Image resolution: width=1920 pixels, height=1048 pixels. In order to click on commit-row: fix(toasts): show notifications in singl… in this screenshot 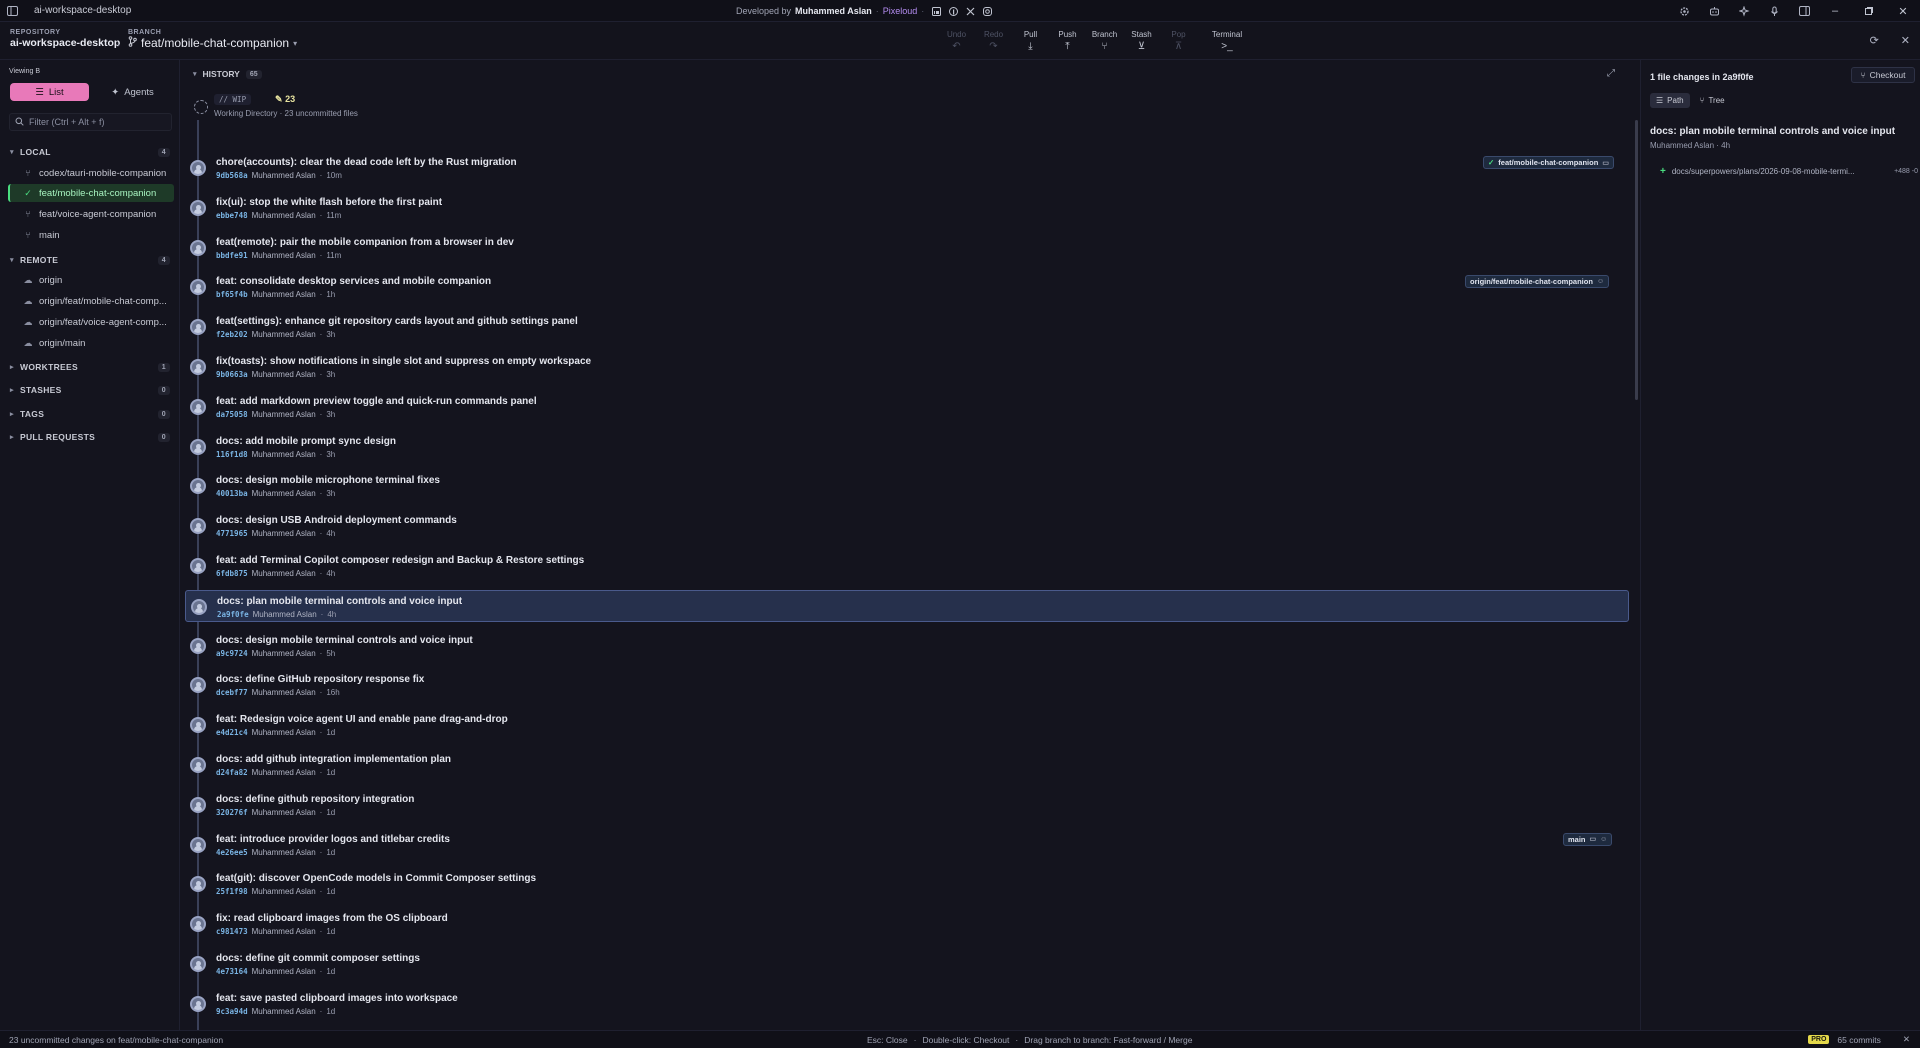, I will do `click(907, 367)`.